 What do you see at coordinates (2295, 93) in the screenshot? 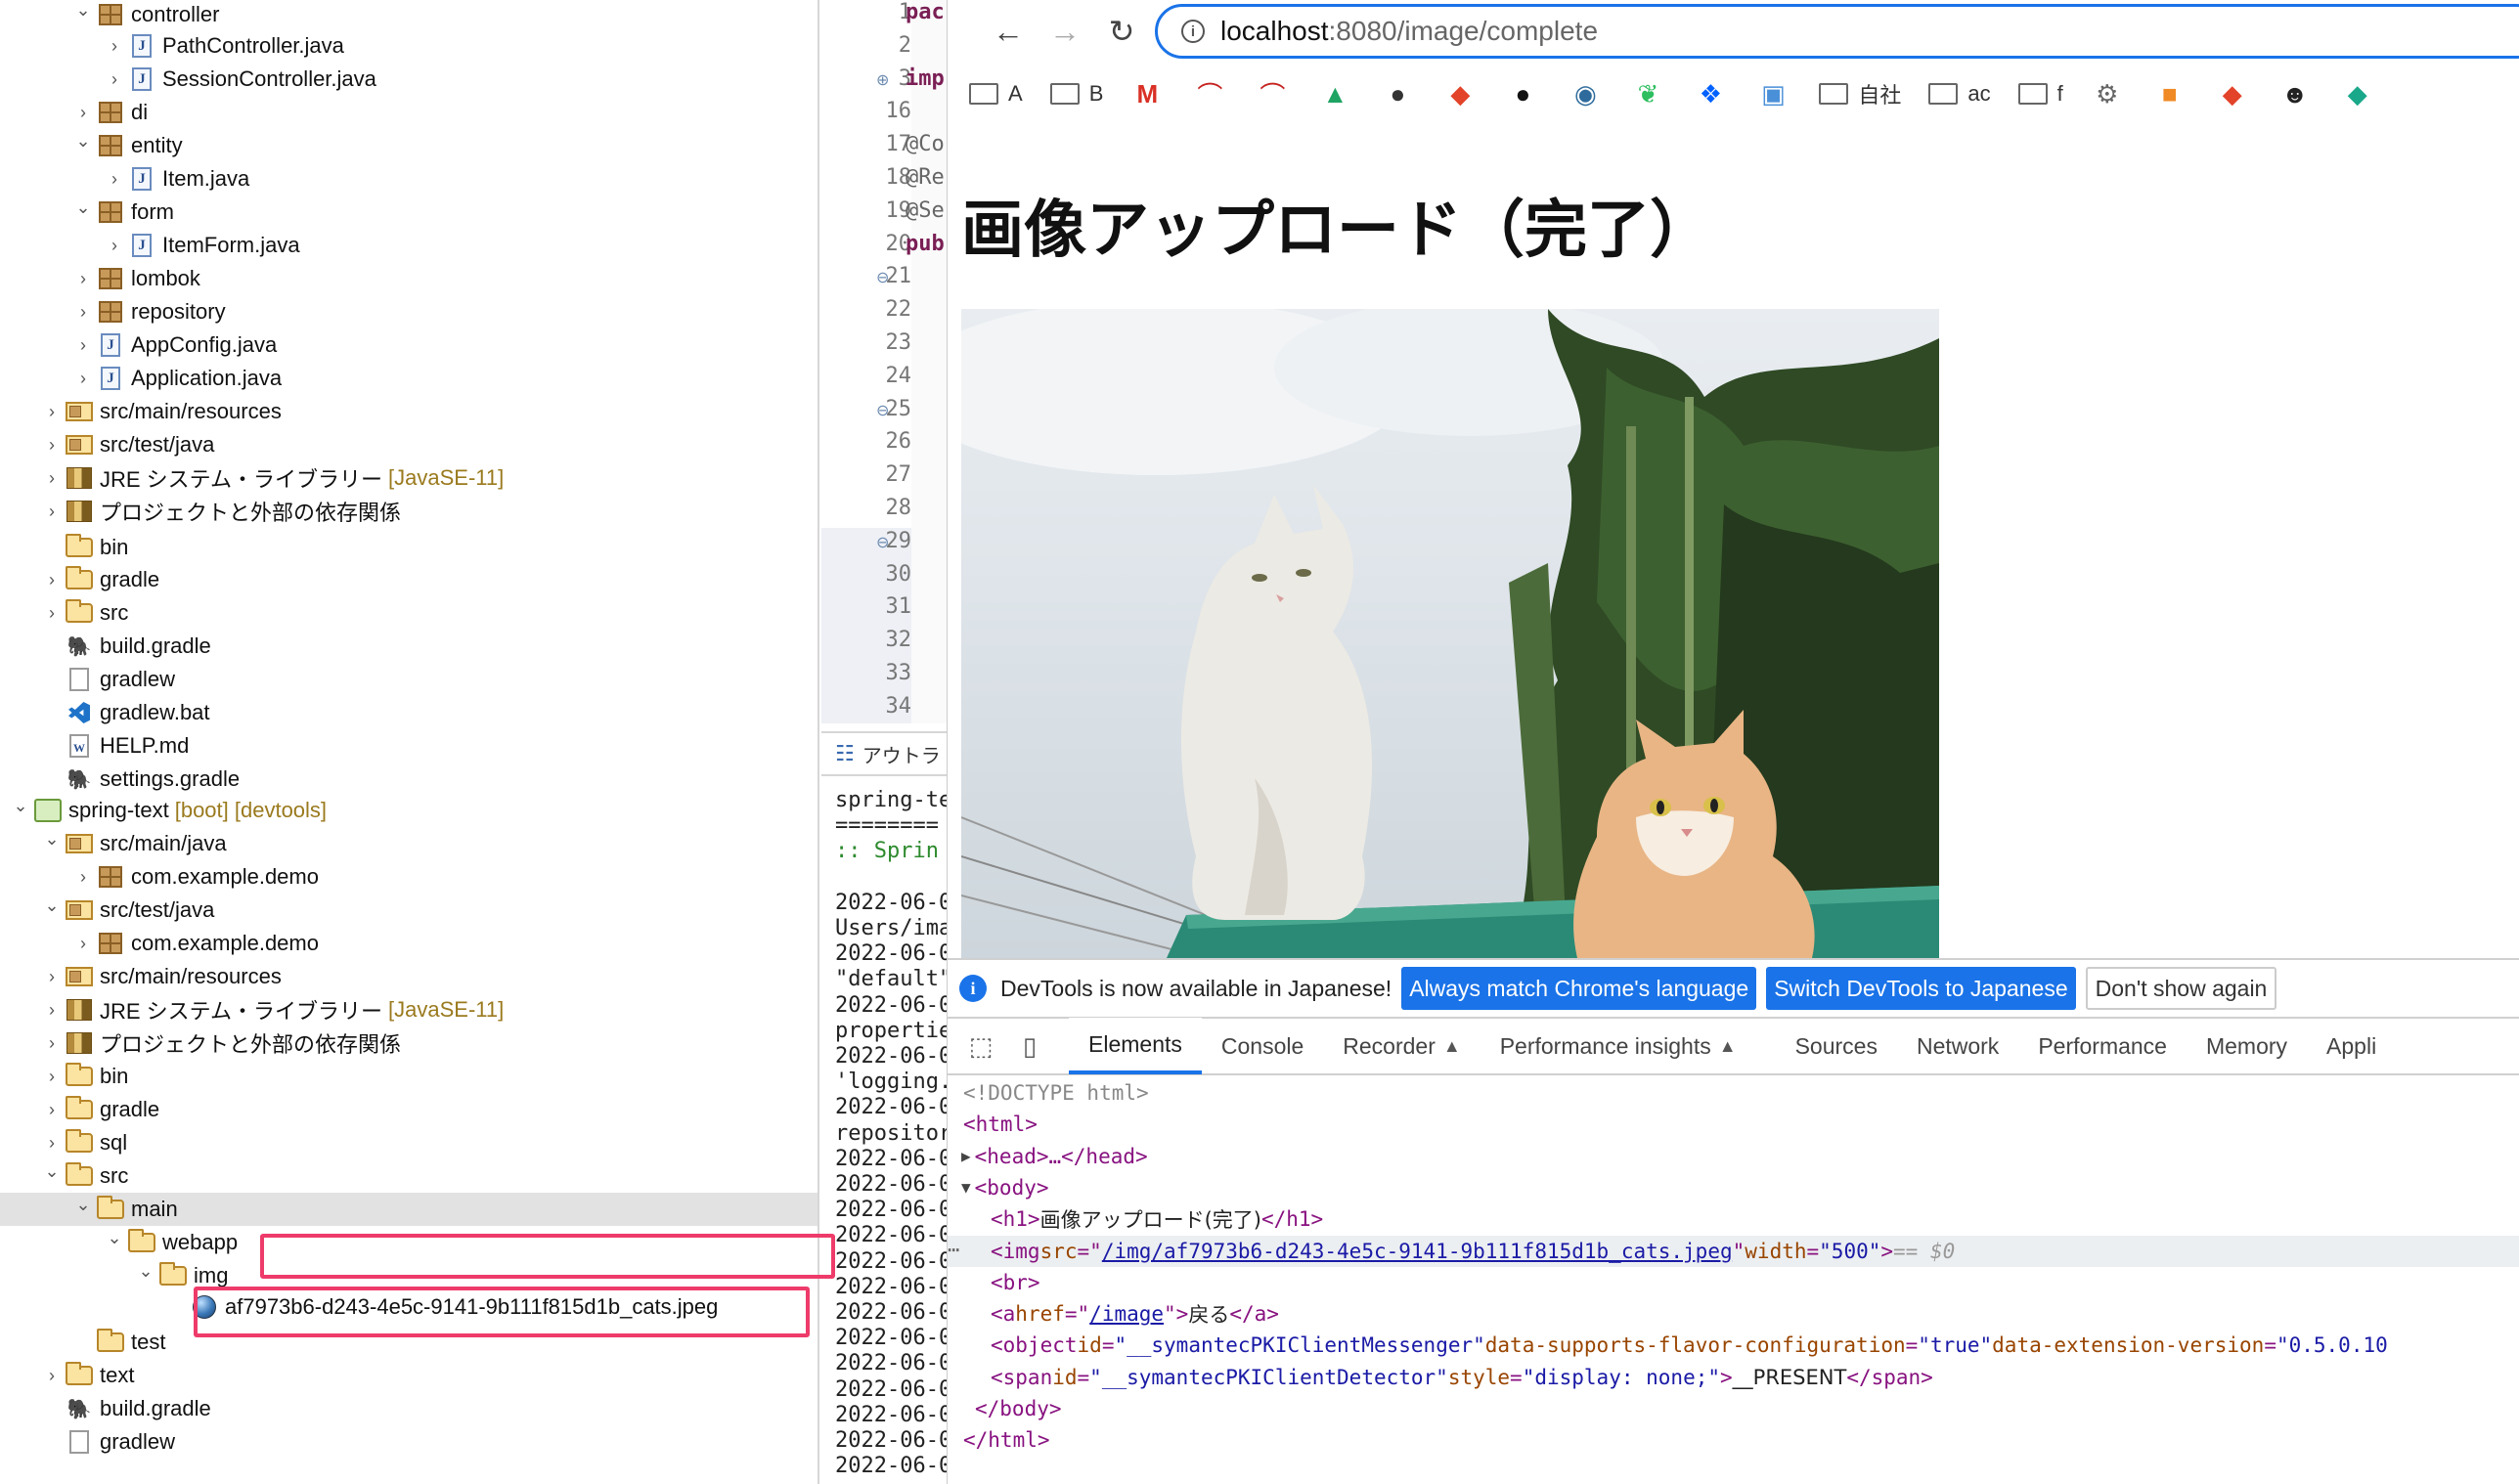
I see `ghost-icon: ☻` at bounding box center [2295, 93].